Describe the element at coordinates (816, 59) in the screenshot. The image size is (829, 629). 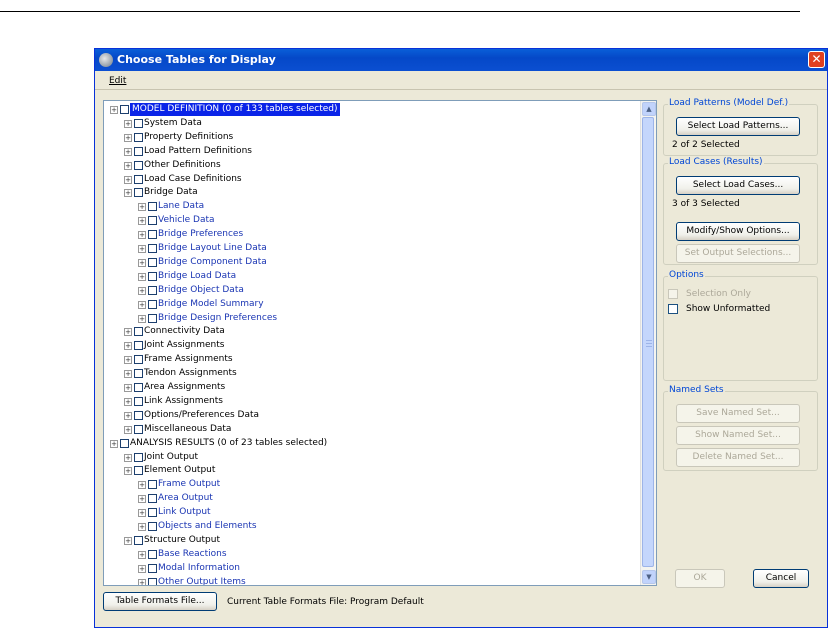
I see `close-button: ✕` at that location.